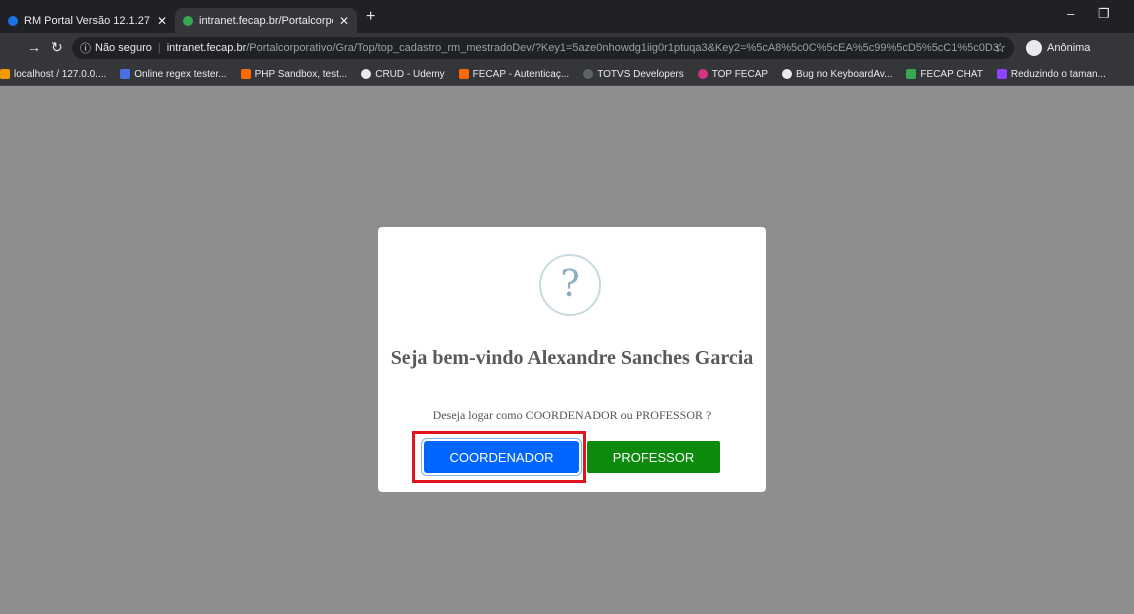 This screenshot has height=614, width=1134. I want to click on github-icon, so click(787, 74).